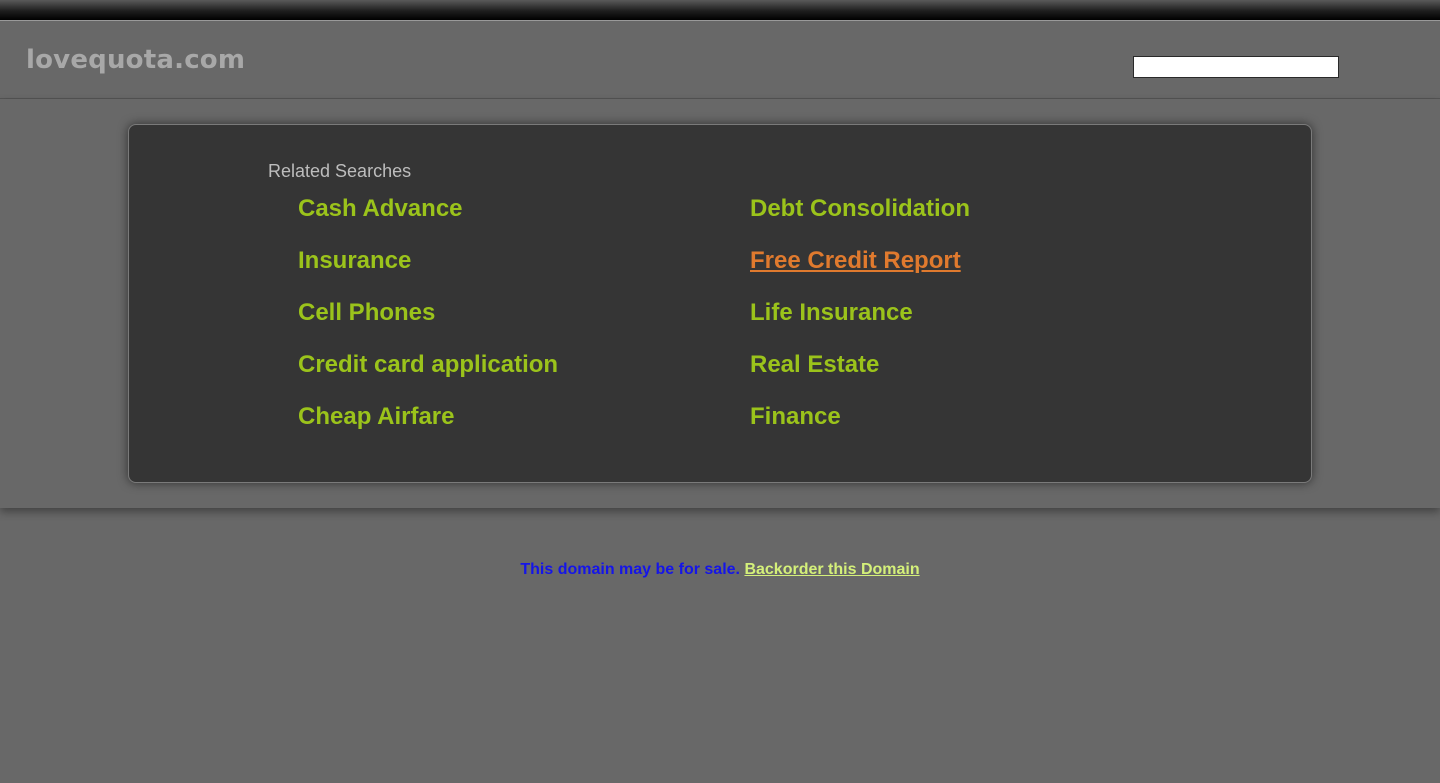 Image resolution: width=1440 pixels, height=783 pixels. What do you see at coordinates (814, 365) in the screenshot?
I see `related-link-real-estate: Real Estate` at bounding box center [814, 365].